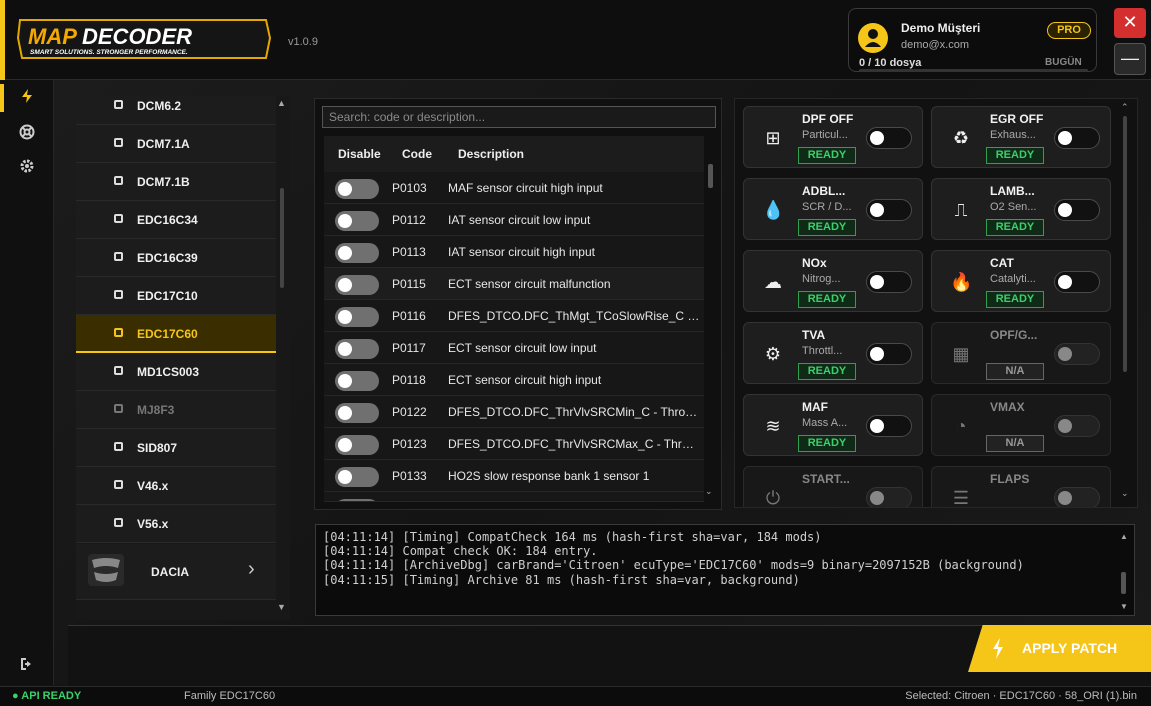 The height and width of the screenshot is (706, 1151). Describe the element at coordinates (176, 144) in the screenshot. I see `ecu-item-dcm71a: DCM7.1A` at that location.